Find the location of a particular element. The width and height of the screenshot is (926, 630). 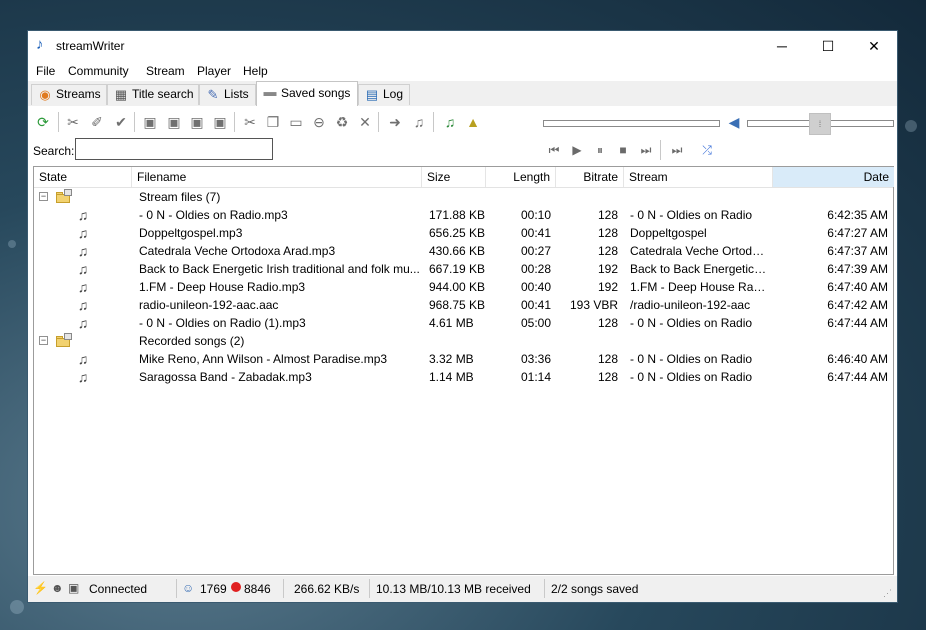

delete-icon: ✕ is located at coordinates (365, 122).